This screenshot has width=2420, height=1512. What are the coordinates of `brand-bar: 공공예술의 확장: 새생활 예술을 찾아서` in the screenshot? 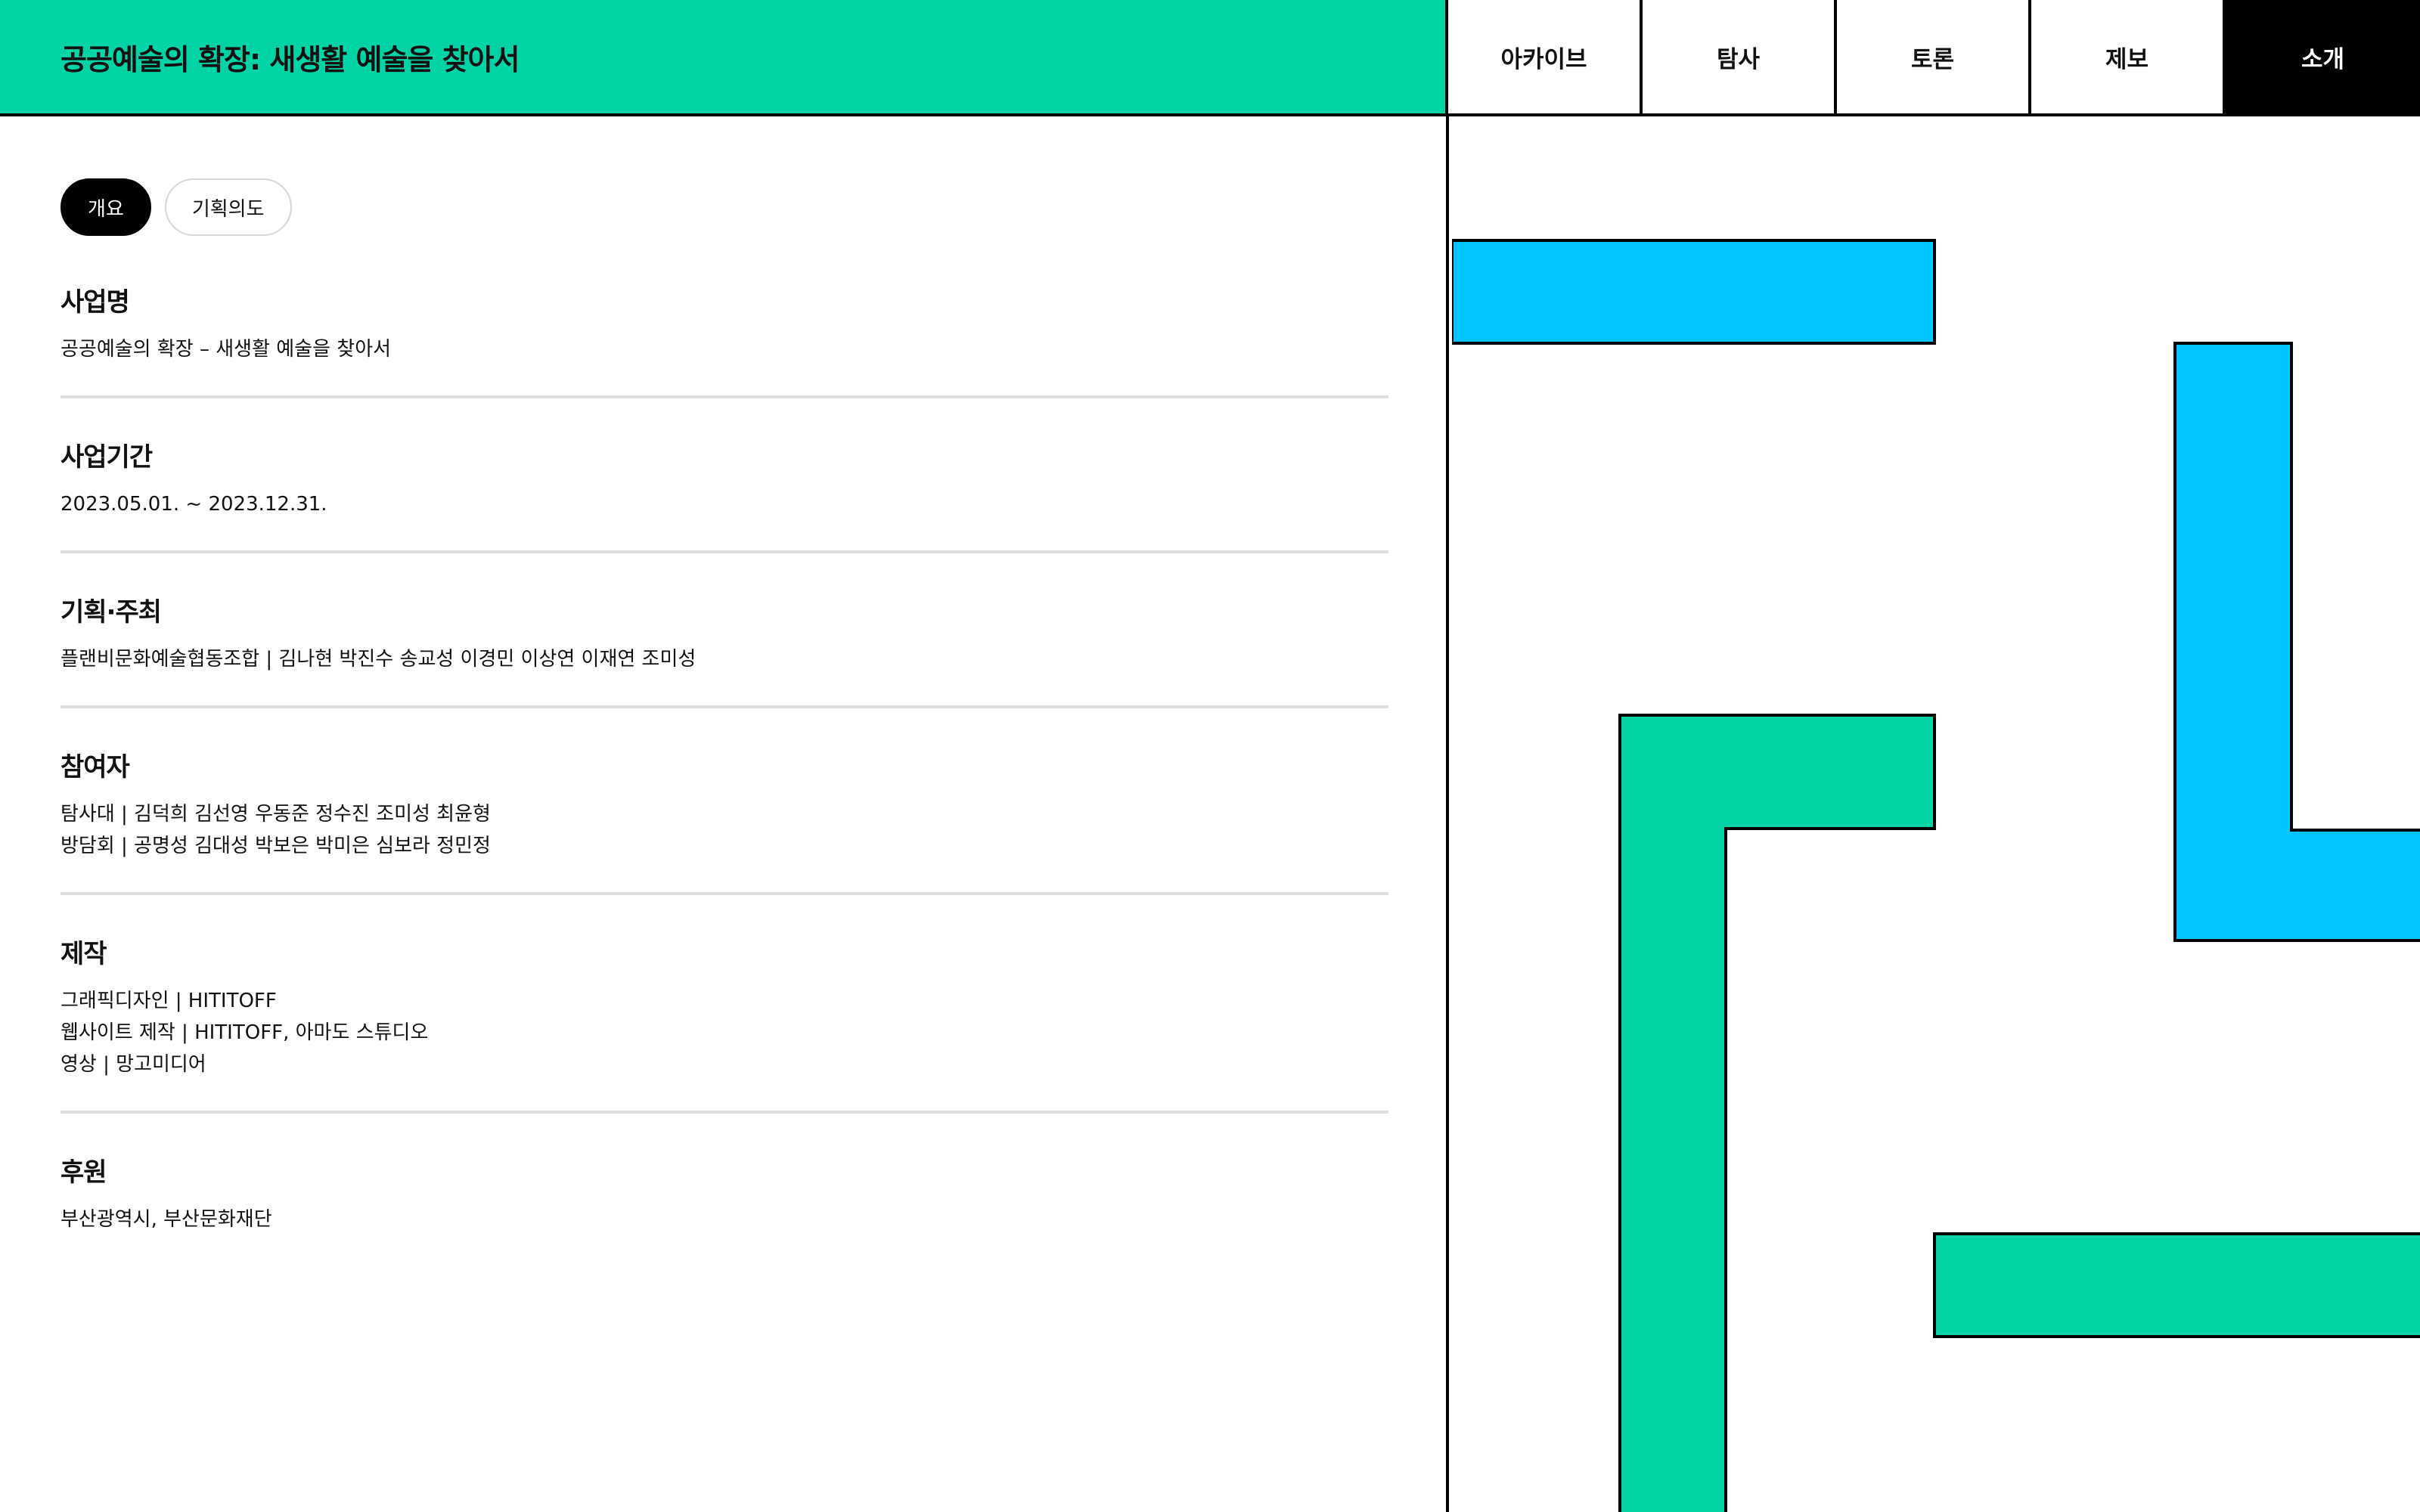 It's located at (724, 56).